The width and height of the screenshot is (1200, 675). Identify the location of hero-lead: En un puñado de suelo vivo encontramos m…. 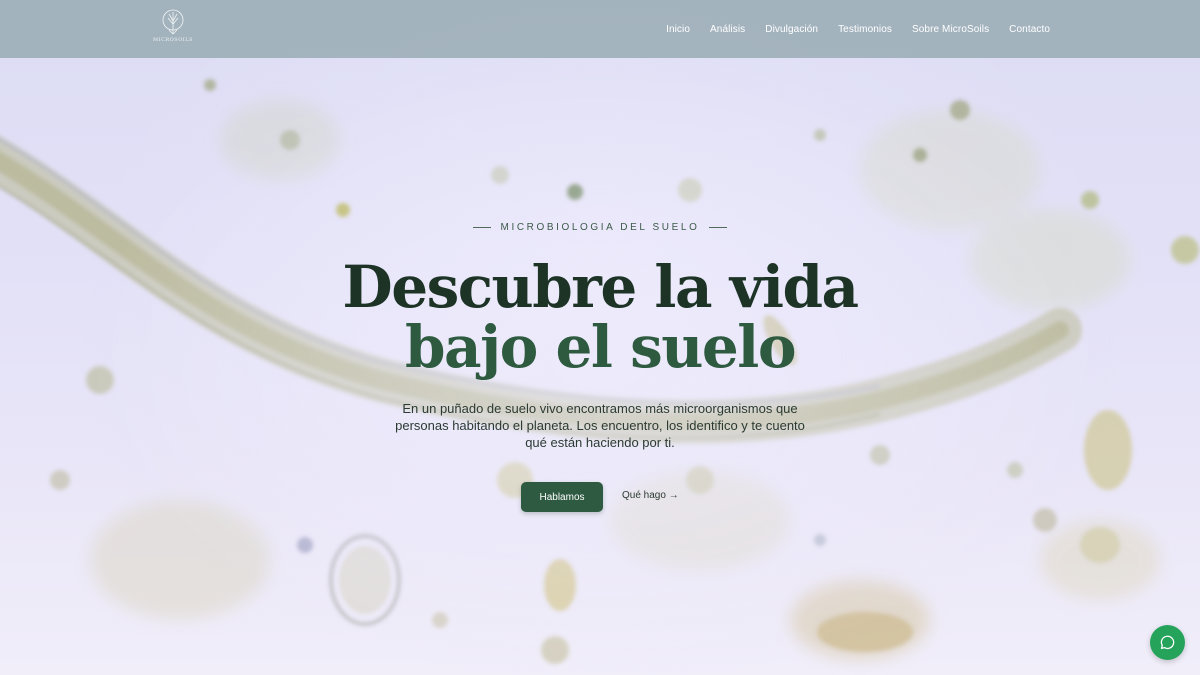
(600, 425).